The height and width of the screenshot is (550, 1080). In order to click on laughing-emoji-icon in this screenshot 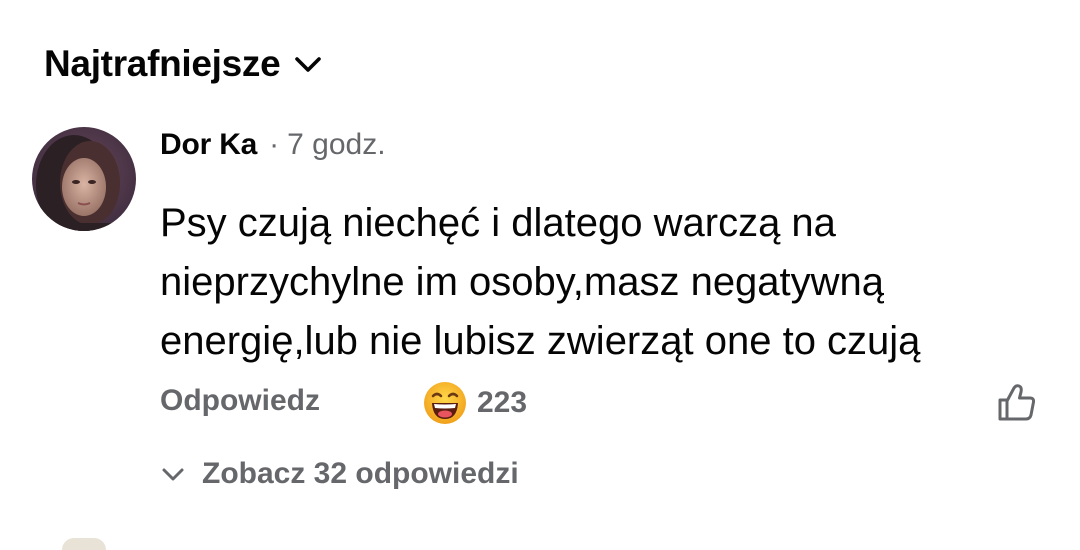, I will do `click(445, 403)`.